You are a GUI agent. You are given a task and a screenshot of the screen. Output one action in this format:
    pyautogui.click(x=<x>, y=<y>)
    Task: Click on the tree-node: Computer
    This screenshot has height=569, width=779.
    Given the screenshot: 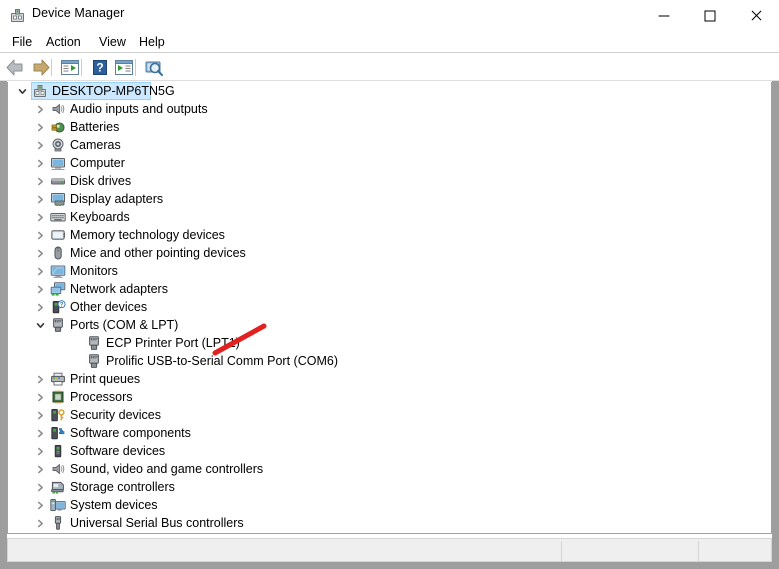 What is the action you would take?
    pyautogui.click(x=389, y=163)
    